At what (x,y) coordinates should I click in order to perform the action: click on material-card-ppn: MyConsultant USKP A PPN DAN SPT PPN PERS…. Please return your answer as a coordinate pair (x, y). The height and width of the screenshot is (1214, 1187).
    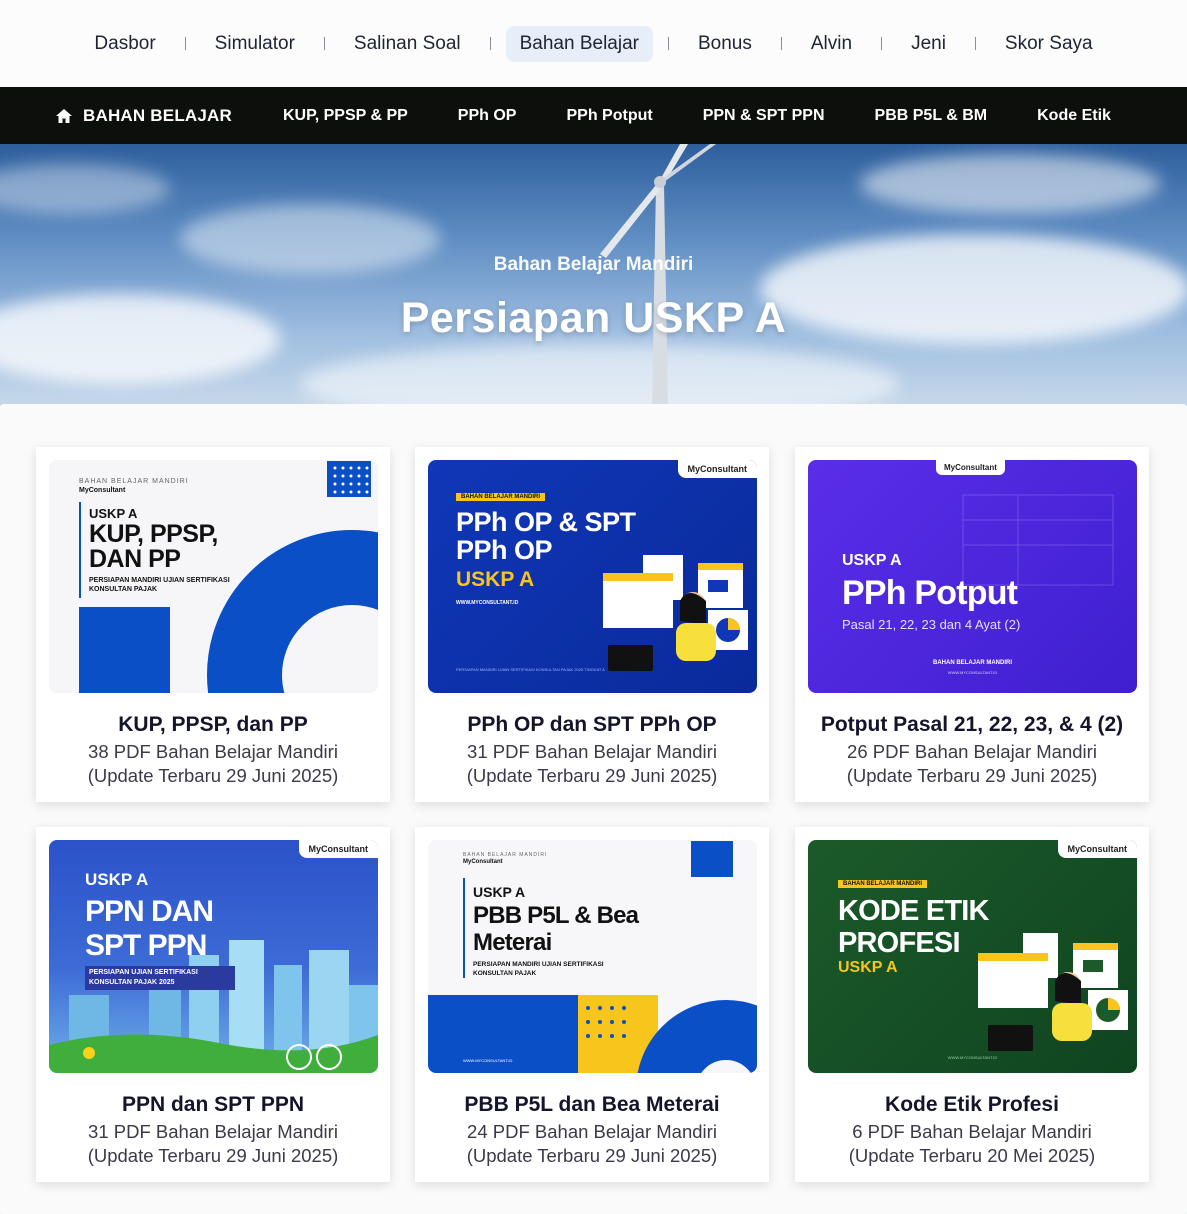
    Looking at the image, I should click on (213, 1004).